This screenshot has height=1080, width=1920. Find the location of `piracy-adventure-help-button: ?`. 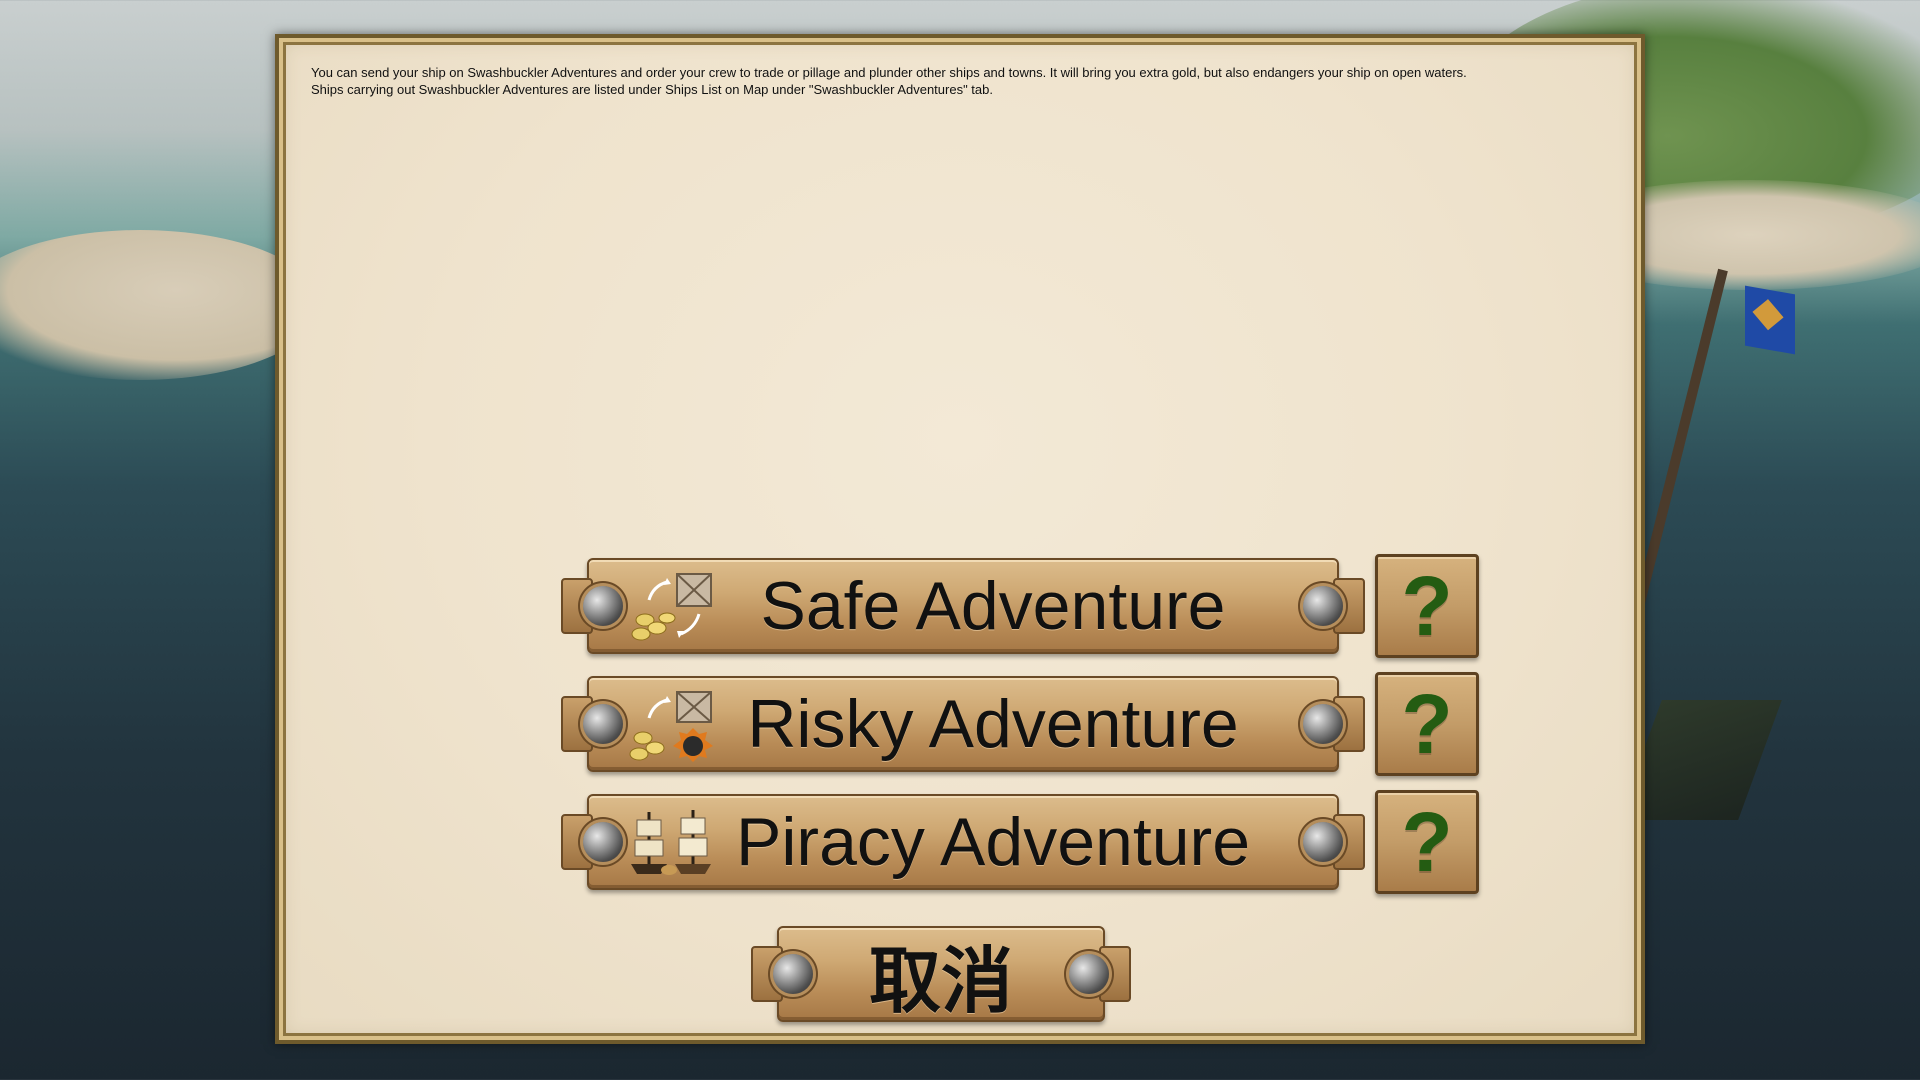

piracy-adventure-help-button: ? is located at coordinates (1427, 842).